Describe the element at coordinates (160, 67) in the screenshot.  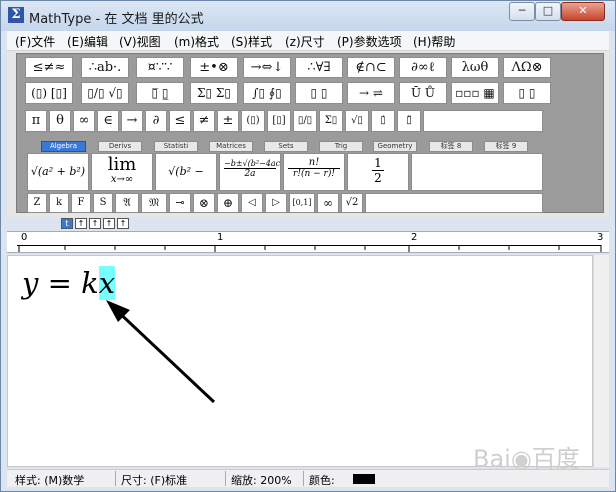
I see `embellishments-palette-button: ¤∵∵` at that location.